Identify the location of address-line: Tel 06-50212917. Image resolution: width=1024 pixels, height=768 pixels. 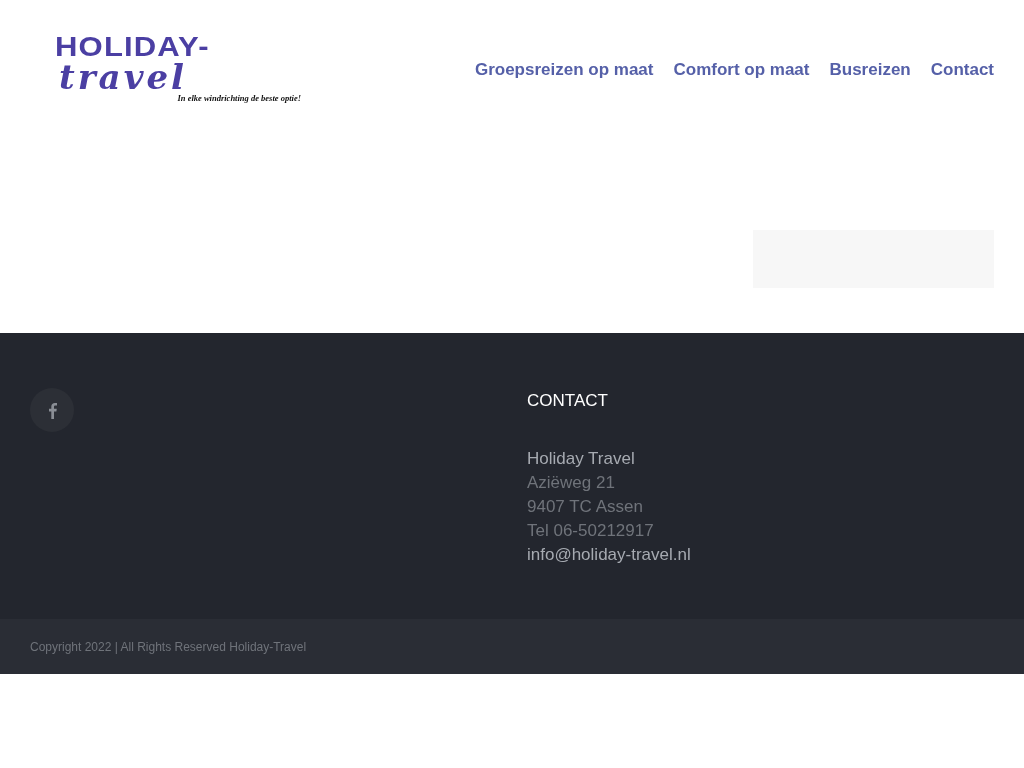
(590, 531).